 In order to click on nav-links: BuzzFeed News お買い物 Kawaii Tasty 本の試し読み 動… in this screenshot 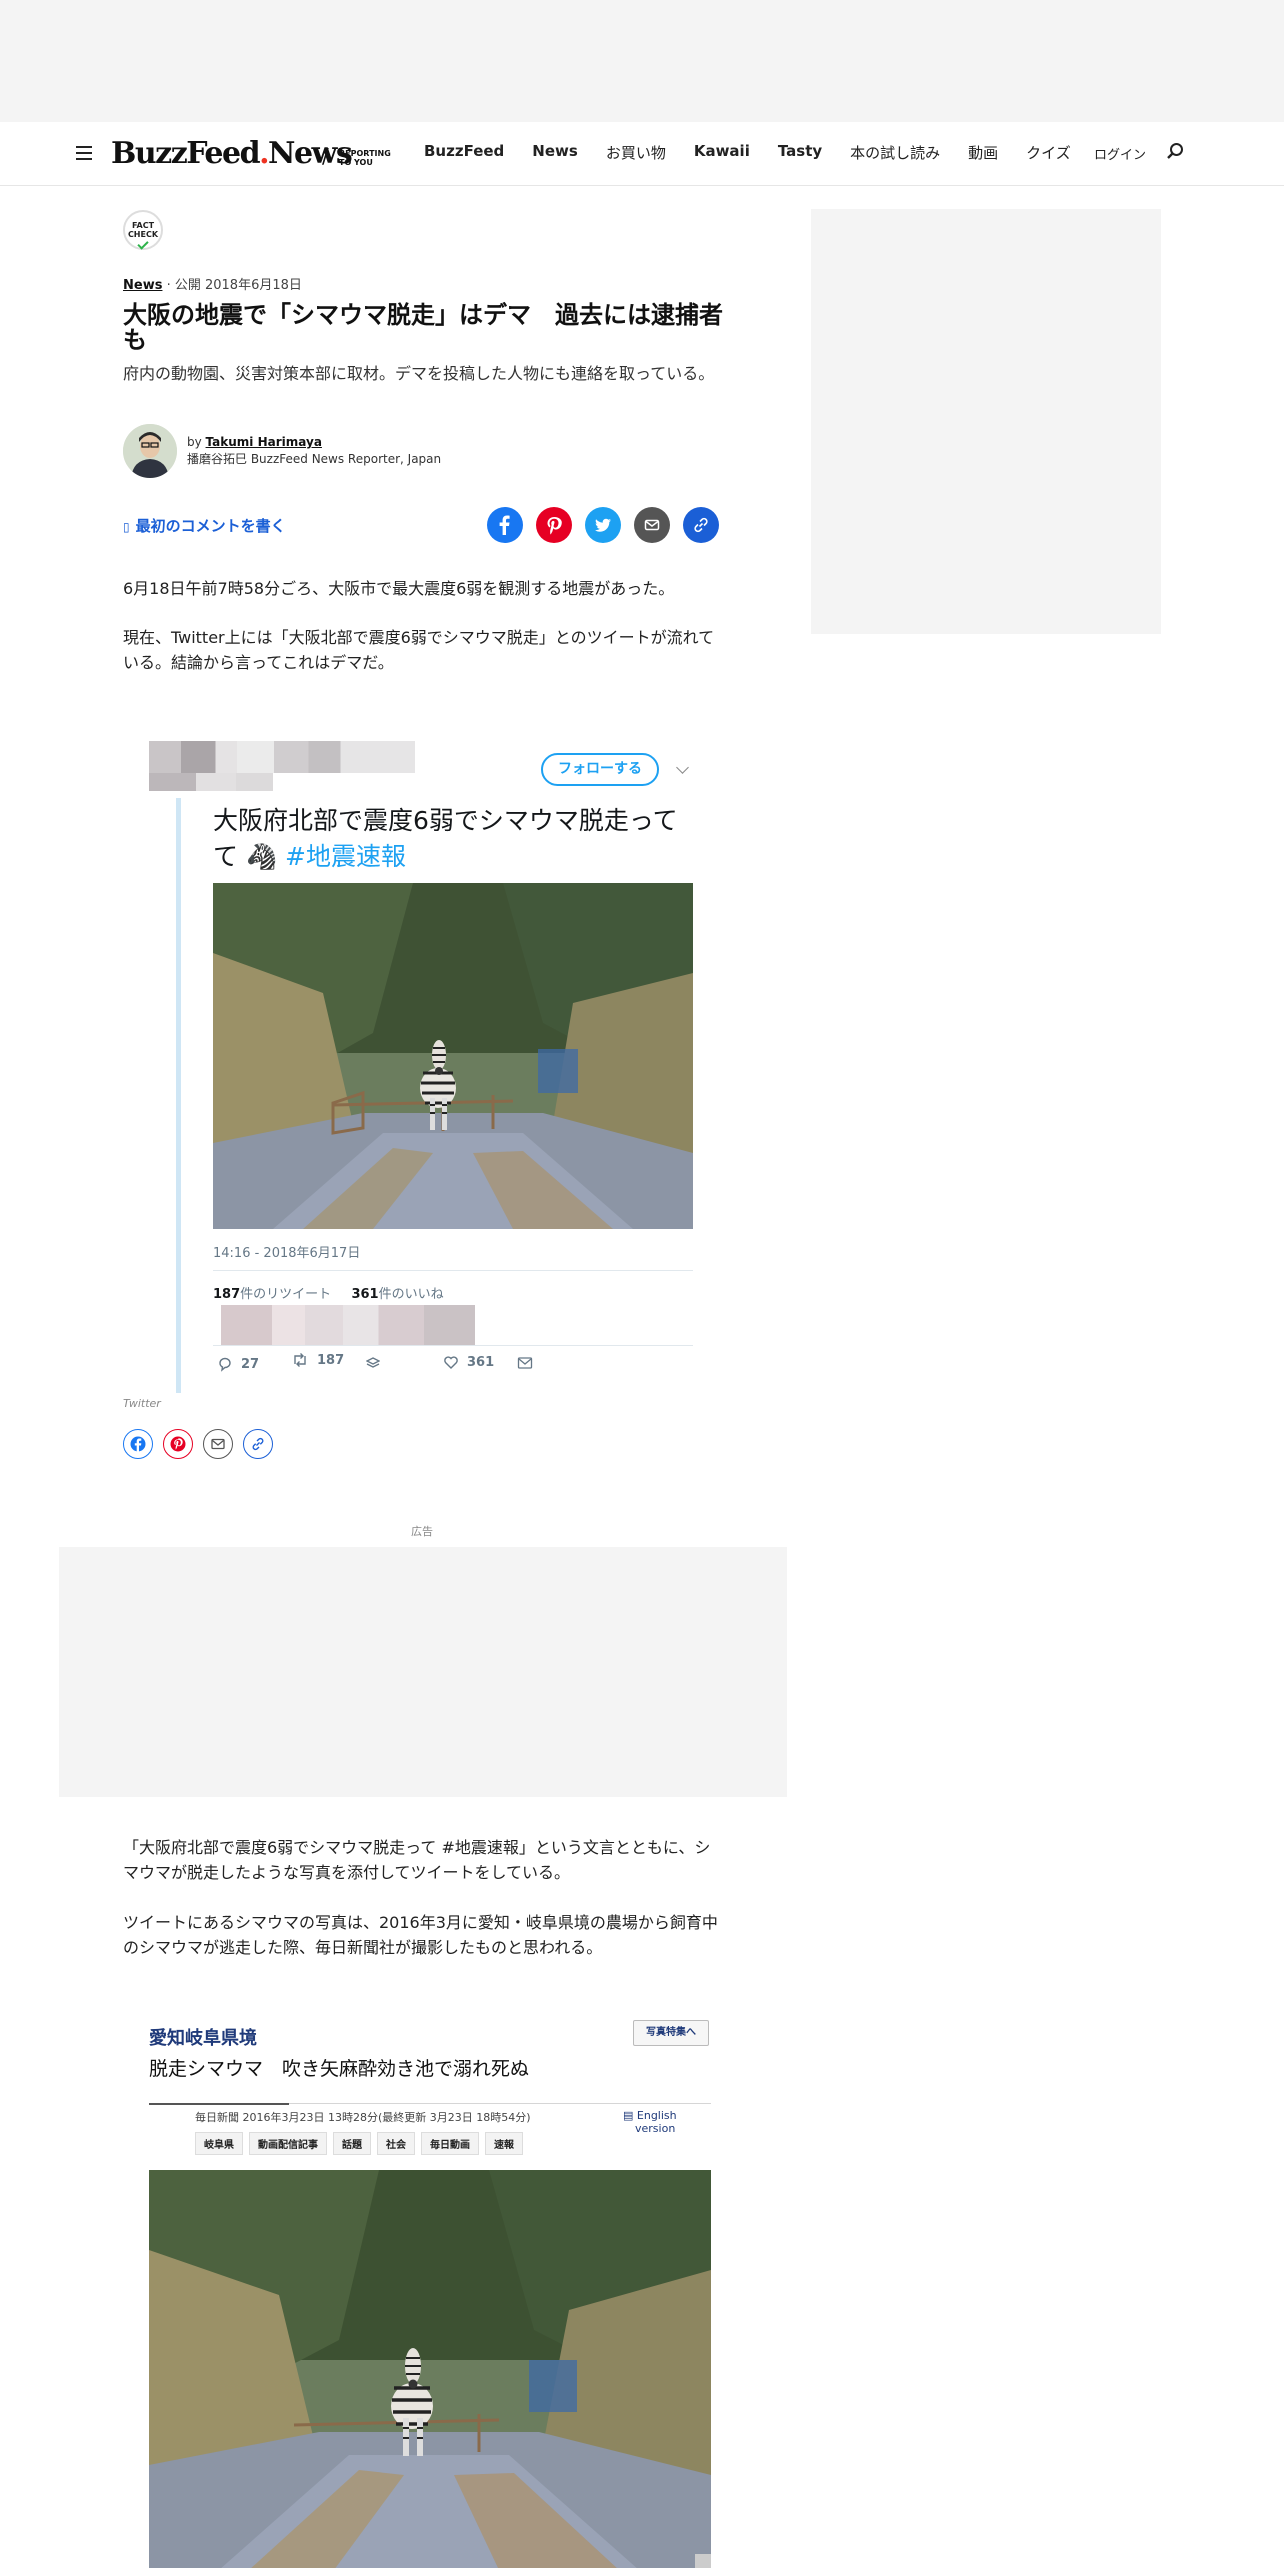, I will do `click(761, 152)`.